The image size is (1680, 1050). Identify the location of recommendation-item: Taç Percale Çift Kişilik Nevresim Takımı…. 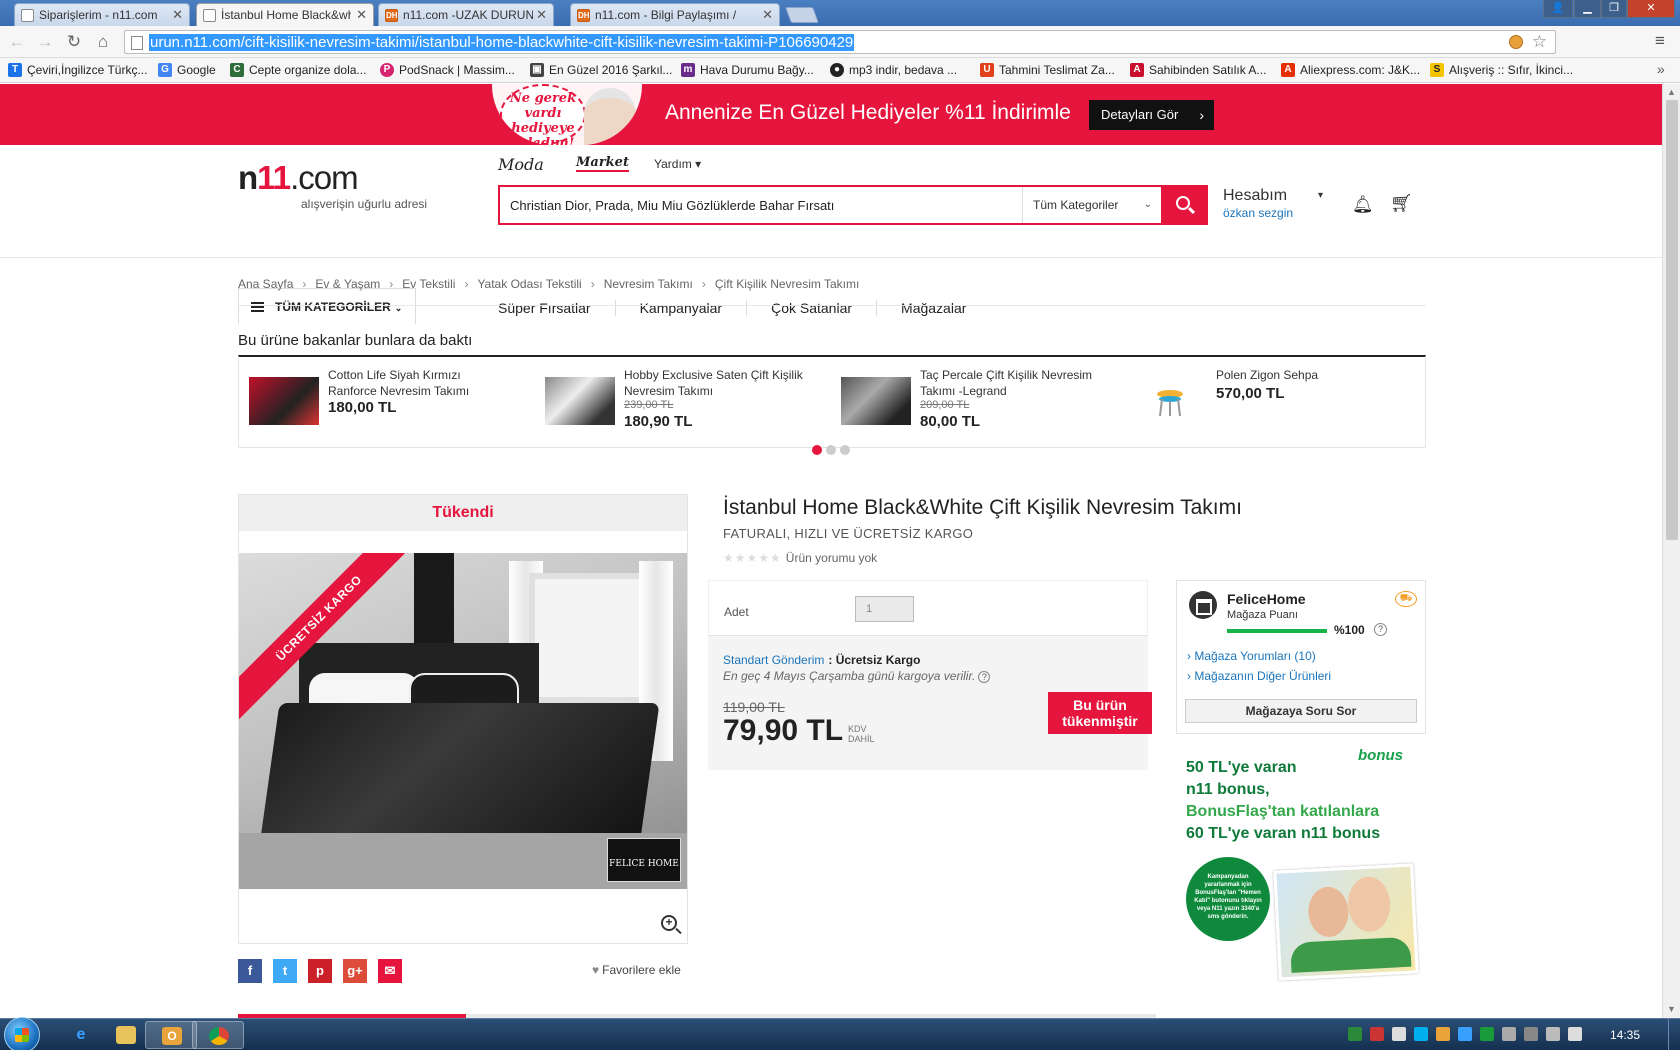
(976, 402).